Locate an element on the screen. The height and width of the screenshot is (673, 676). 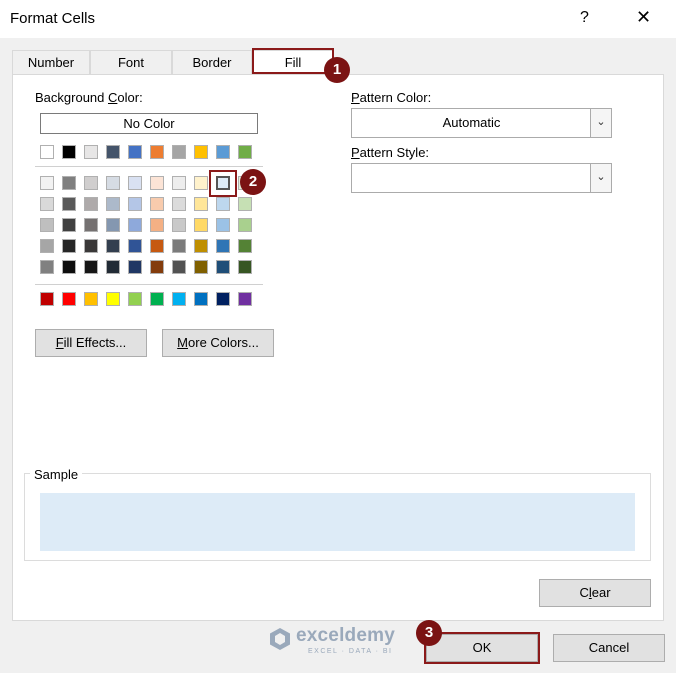
pattern-color-value: Automatic is located at coordinates (471, 122).